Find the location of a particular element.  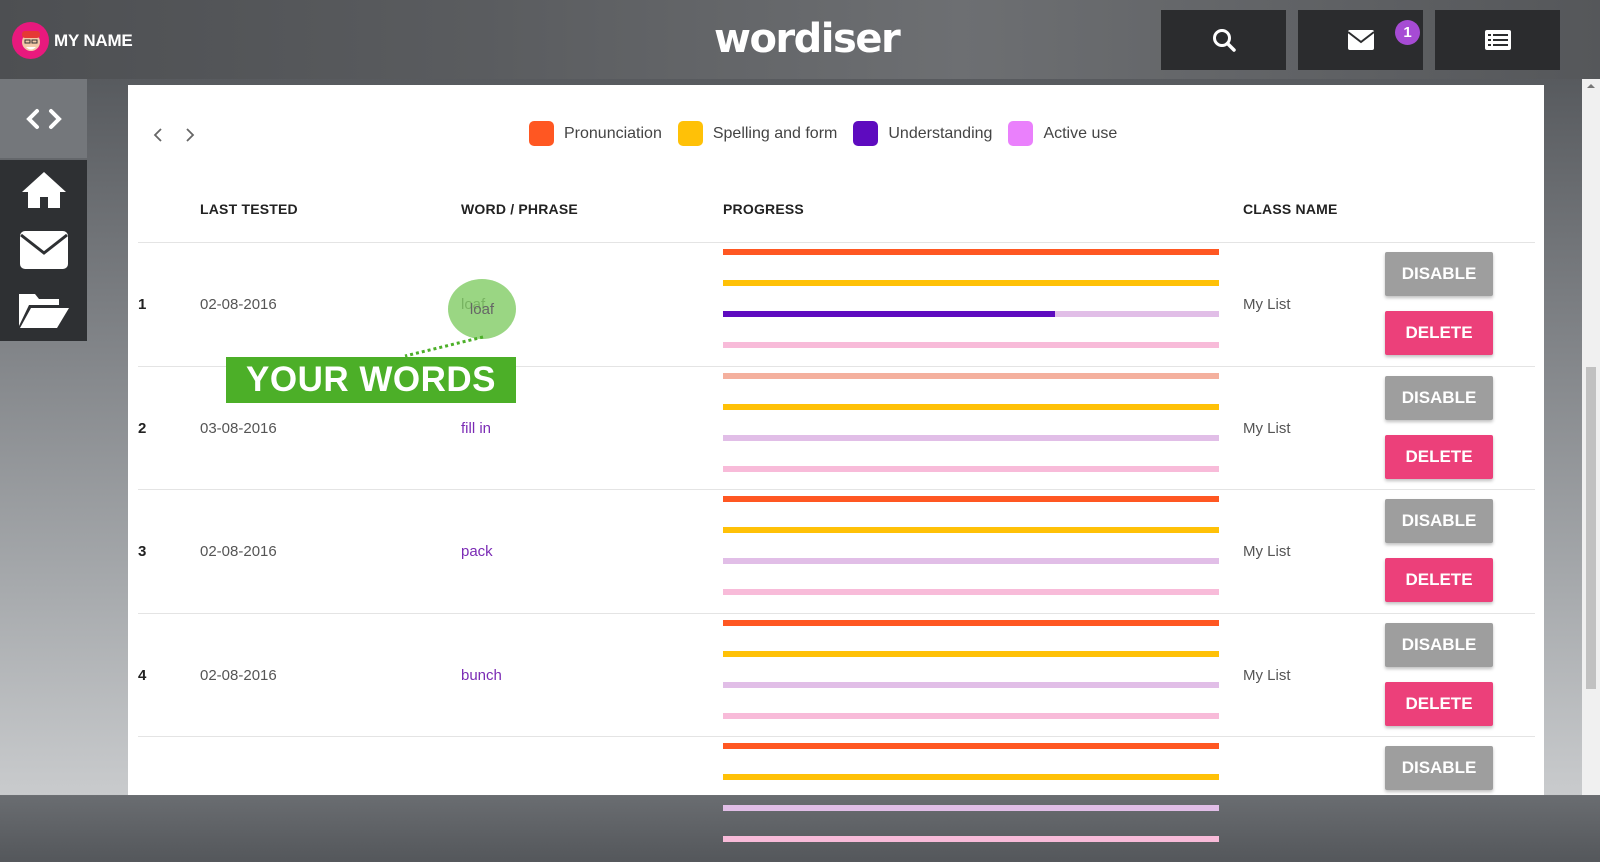

legend-item: Spelling and form is located at coordinates (757, 133).